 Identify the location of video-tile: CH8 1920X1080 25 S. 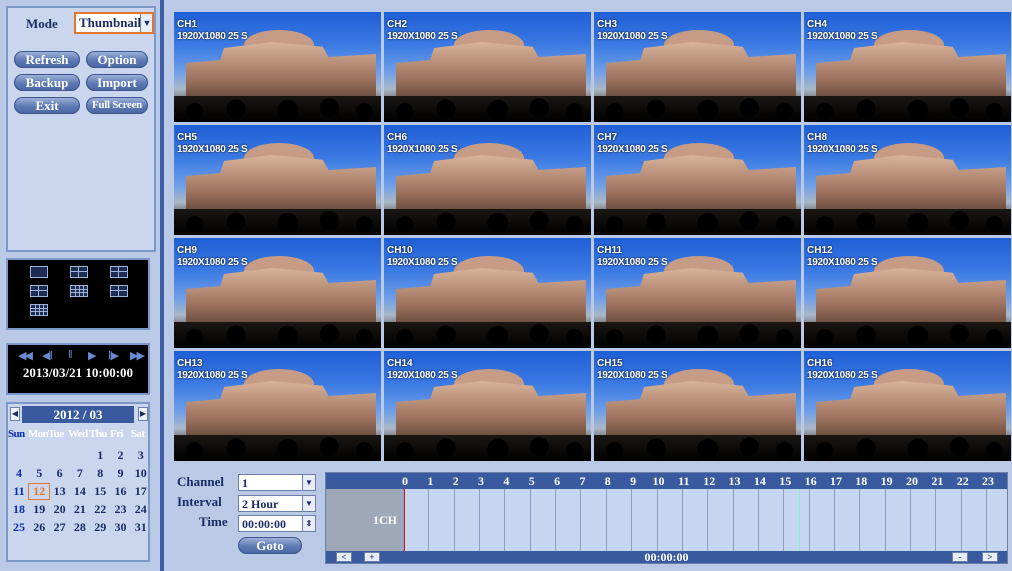
(907, 180).